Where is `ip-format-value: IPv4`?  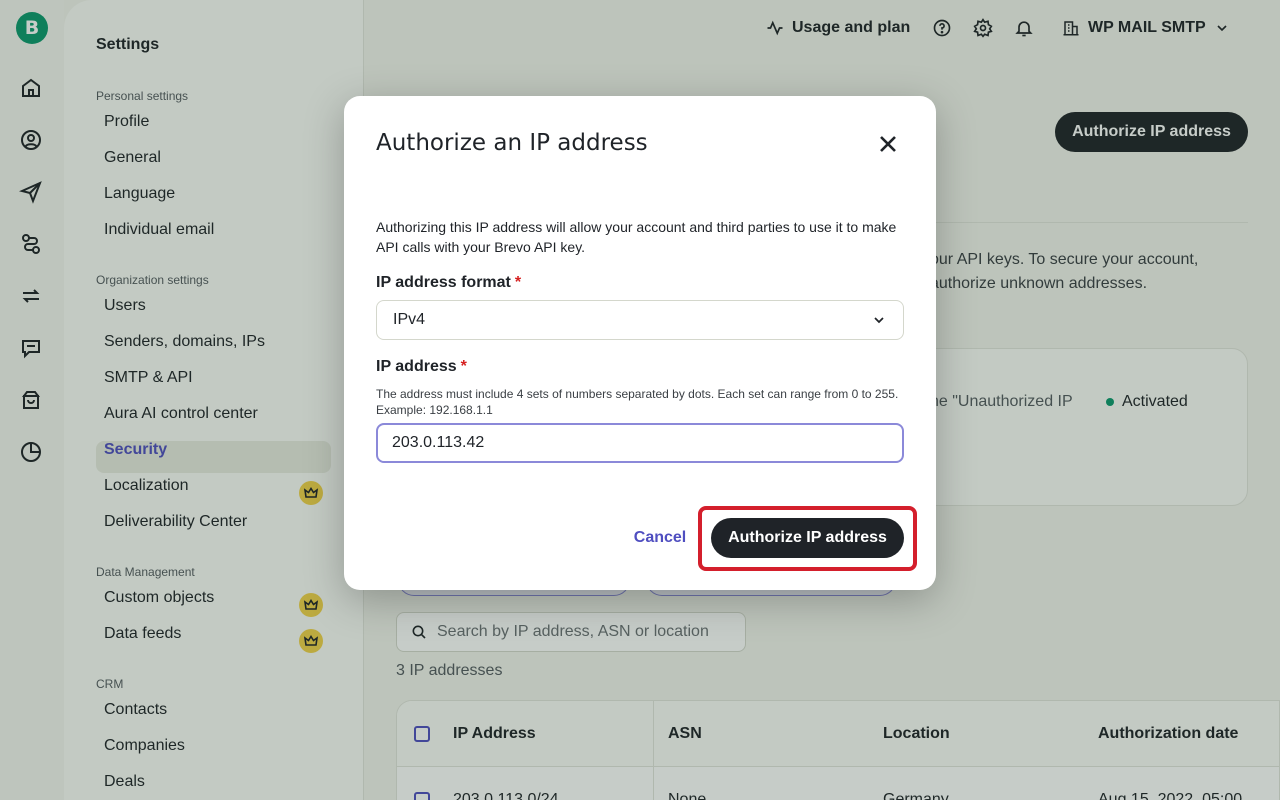
ip-format-value: IPv4 is located at coordinates (409, 319).